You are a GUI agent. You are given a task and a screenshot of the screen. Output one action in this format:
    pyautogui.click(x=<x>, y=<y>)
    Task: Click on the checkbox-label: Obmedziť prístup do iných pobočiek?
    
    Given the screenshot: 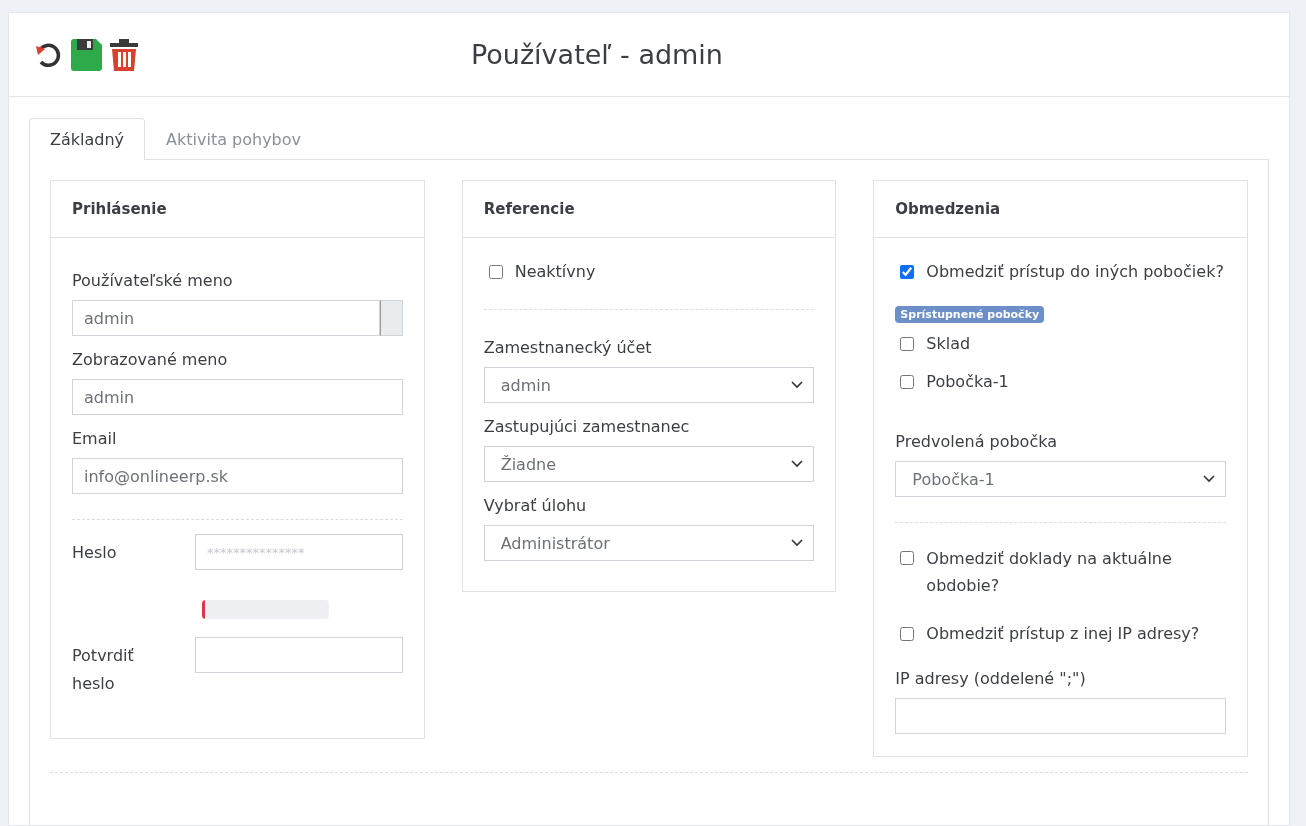 What is the action you would take?
    pyautogui.click(x=1075, y=271)
    